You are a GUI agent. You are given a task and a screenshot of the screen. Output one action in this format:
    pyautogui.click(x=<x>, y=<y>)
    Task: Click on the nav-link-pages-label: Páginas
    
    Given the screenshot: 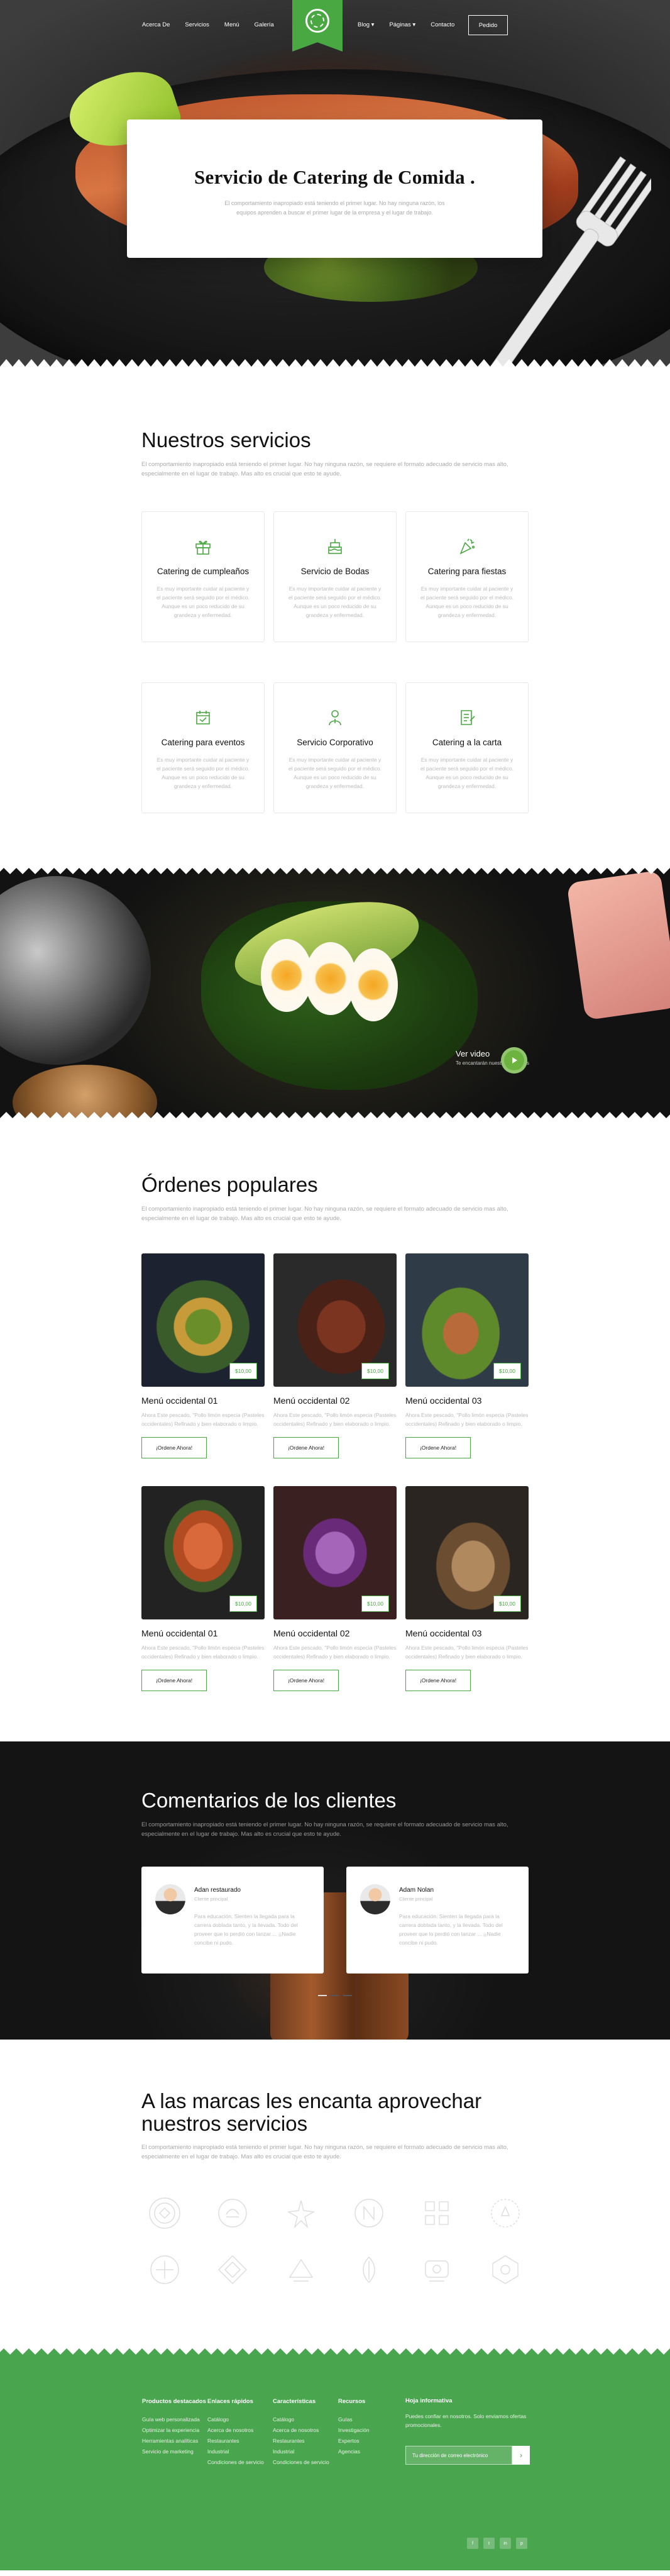 What is the action you would take?
    pyautogui.click(x=400, y=24)
    